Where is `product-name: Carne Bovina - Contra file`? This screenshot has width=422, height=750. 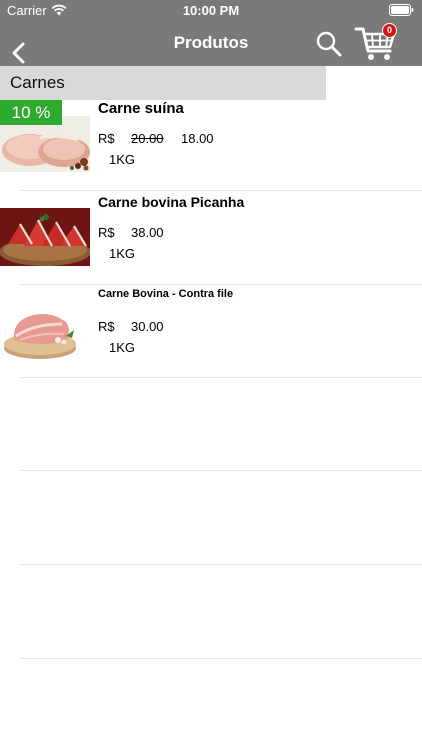
product-name: Carne Bovina - Contra file is located at coordinates (166, 294).